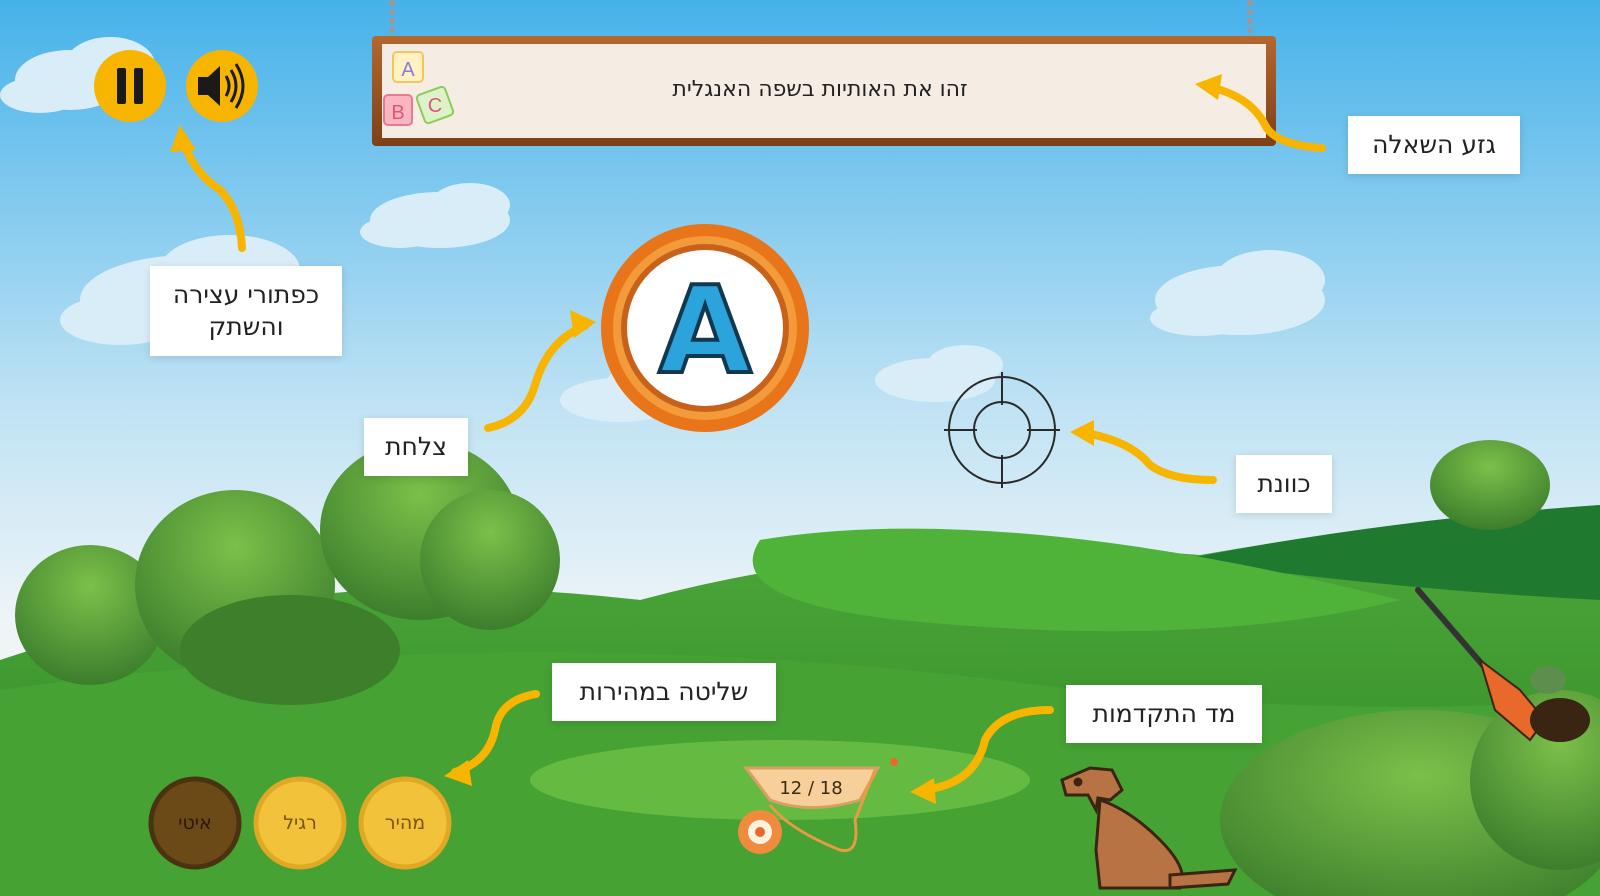 Image resolution: width=1600 pixels, height=896 pixels. What do you see at coordinates (416, 447) in the screenshot?
I see `callout-target: צלחת` at bounding box center [416, 447].